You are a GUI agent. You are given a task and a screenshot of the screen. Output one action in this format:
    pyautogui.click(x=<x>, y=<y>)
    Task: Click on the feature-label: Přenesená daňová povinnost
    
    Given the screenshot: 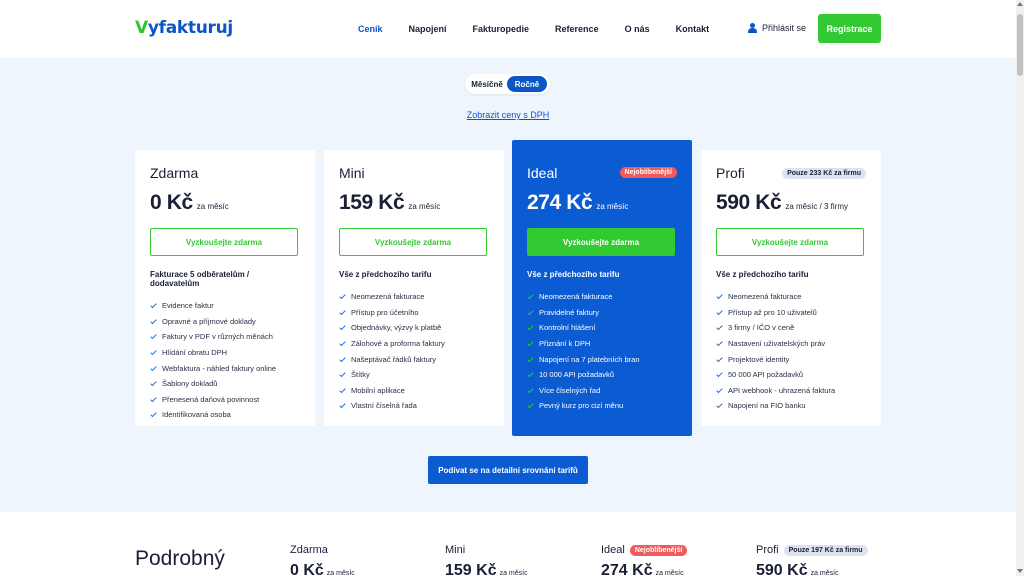 What is the action you would take?
    pyautogui.click(x=211, y=399)
    